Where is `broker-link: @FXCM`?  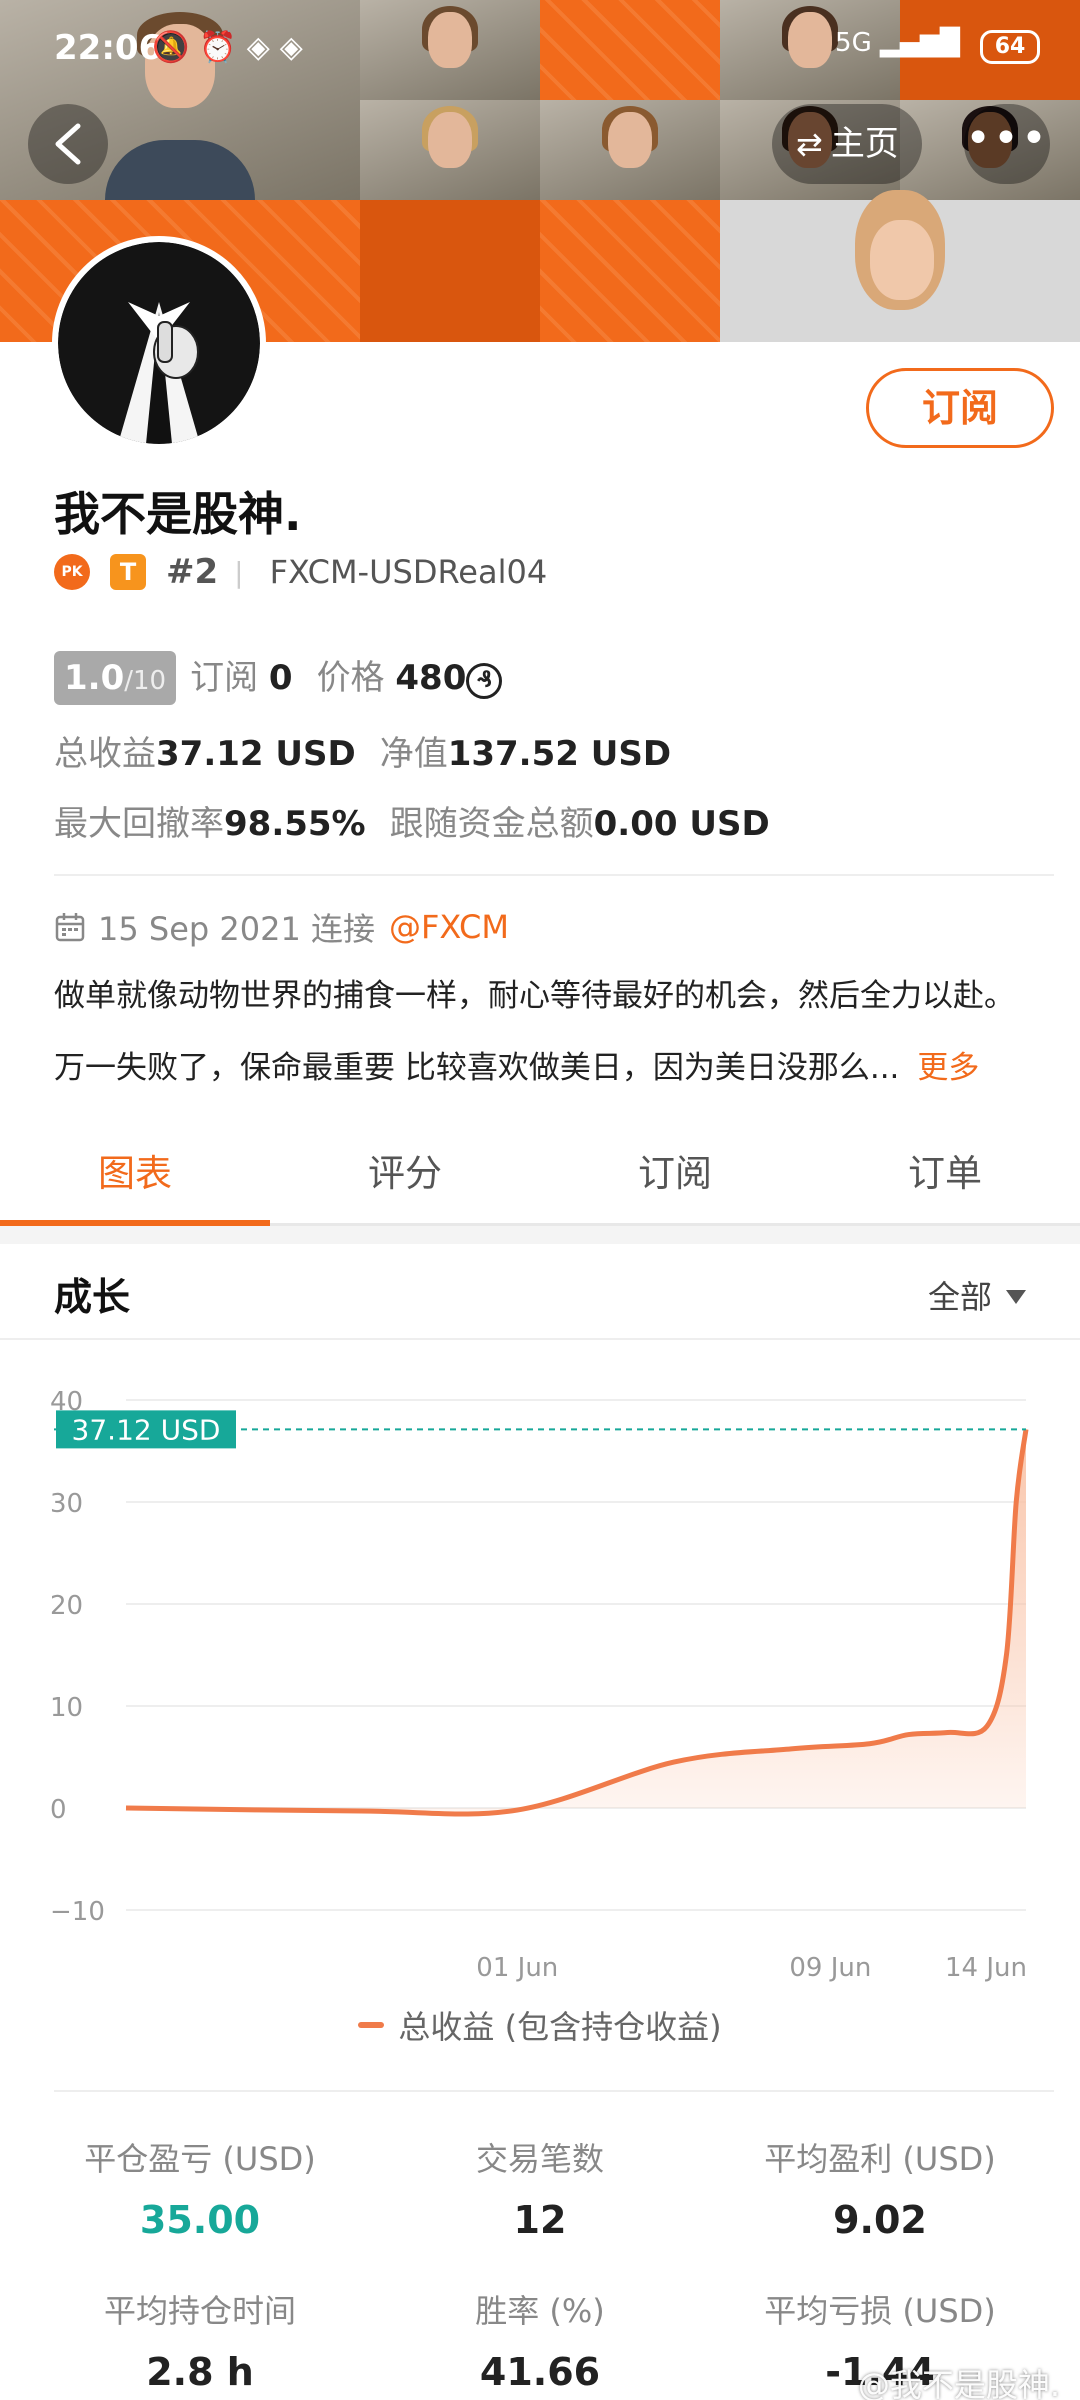
broker-link: @FXCM is located at coordinates (449, 927).